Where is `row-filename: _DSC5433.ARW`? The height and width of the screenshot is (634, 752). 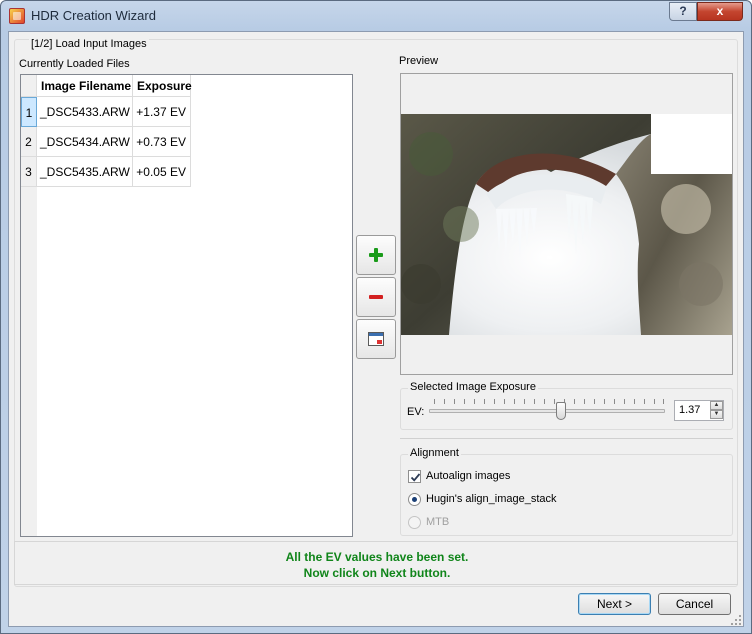
row-filename: _DSC5433.ARW is located at coordinates (85, 112).